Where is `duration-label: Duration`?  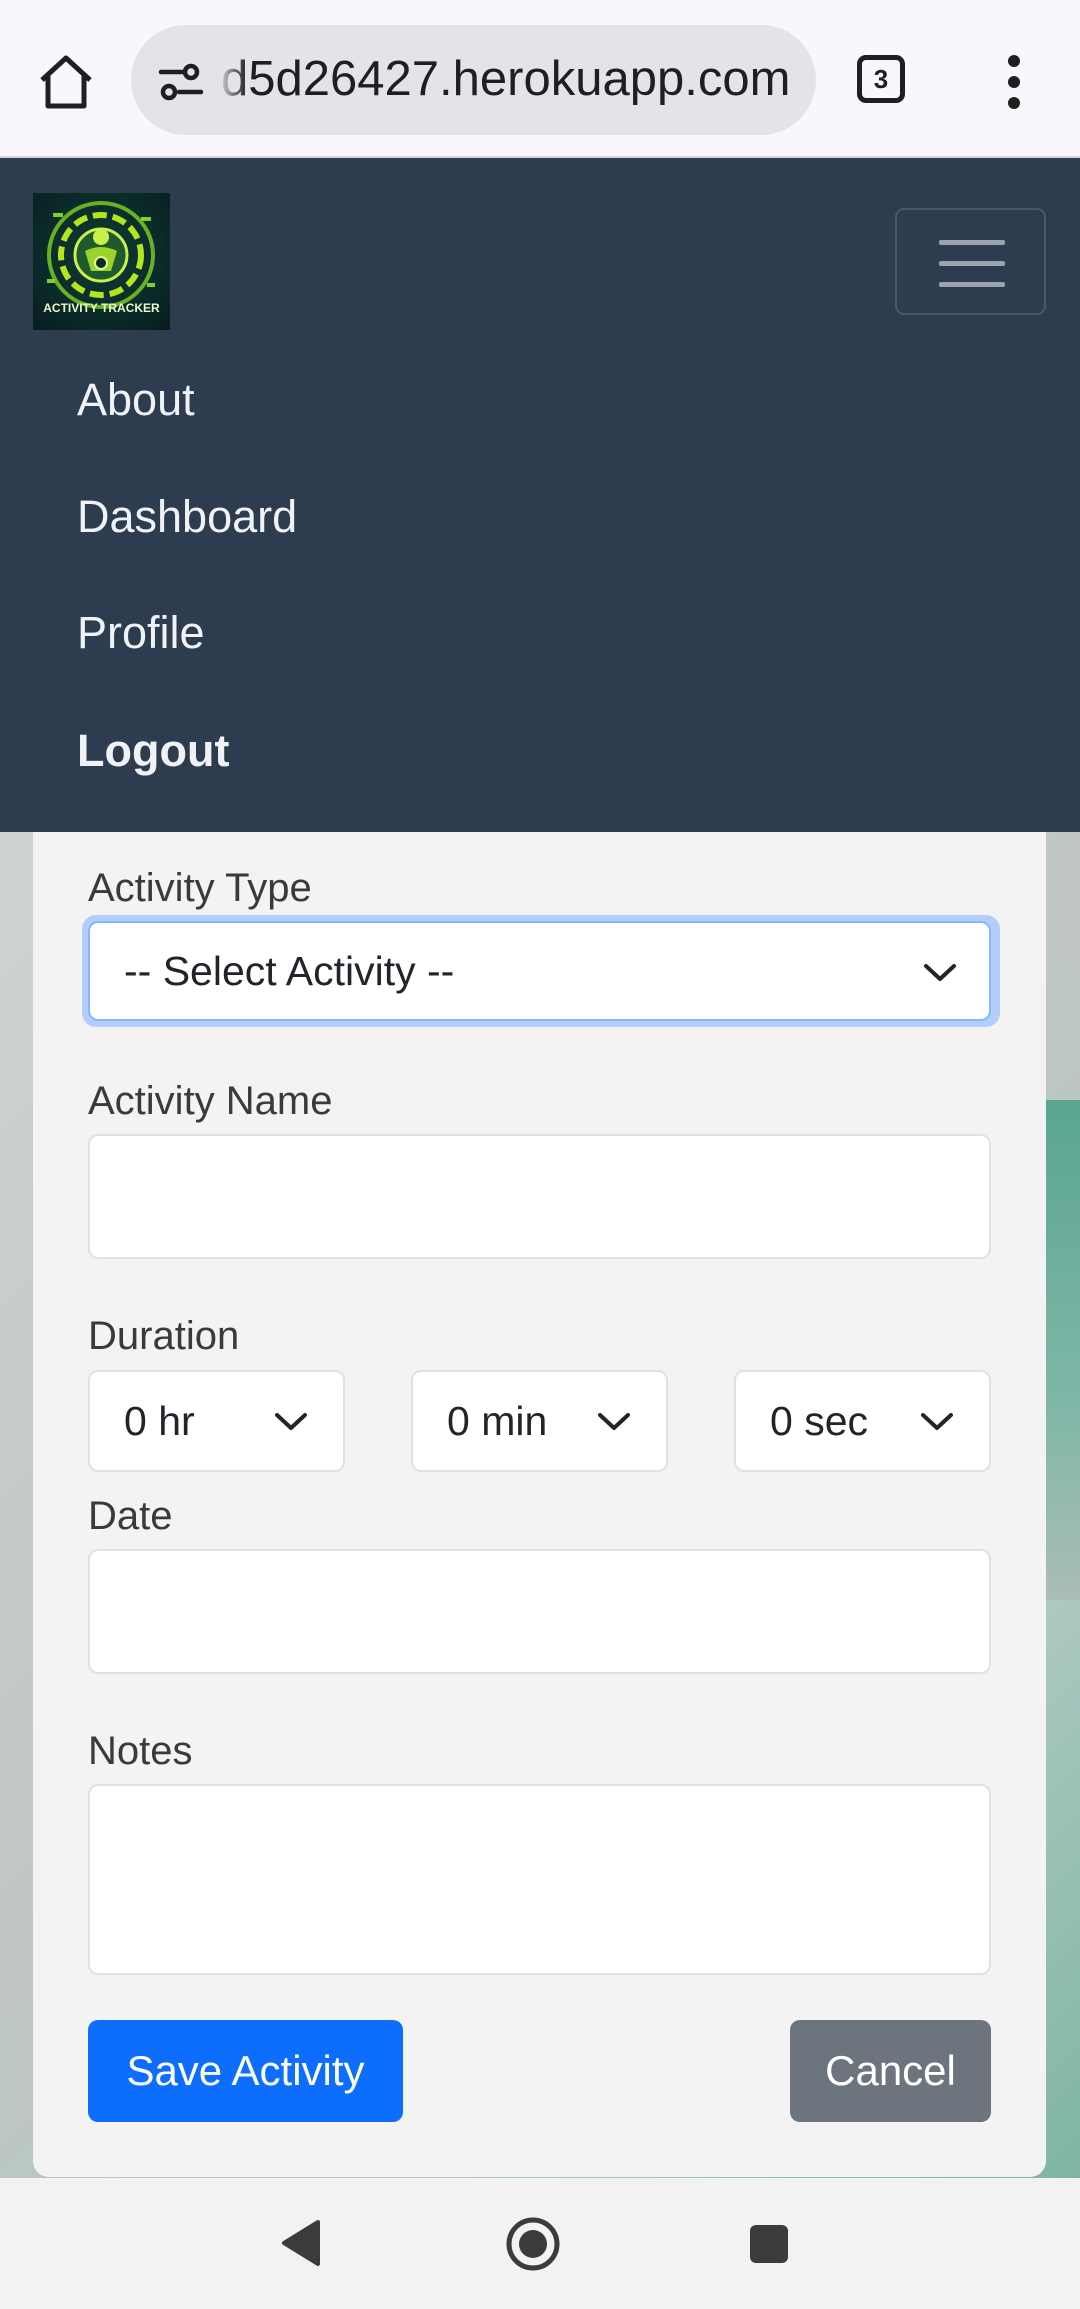 duration-label: Duration is located at coordinates (164, 1336).